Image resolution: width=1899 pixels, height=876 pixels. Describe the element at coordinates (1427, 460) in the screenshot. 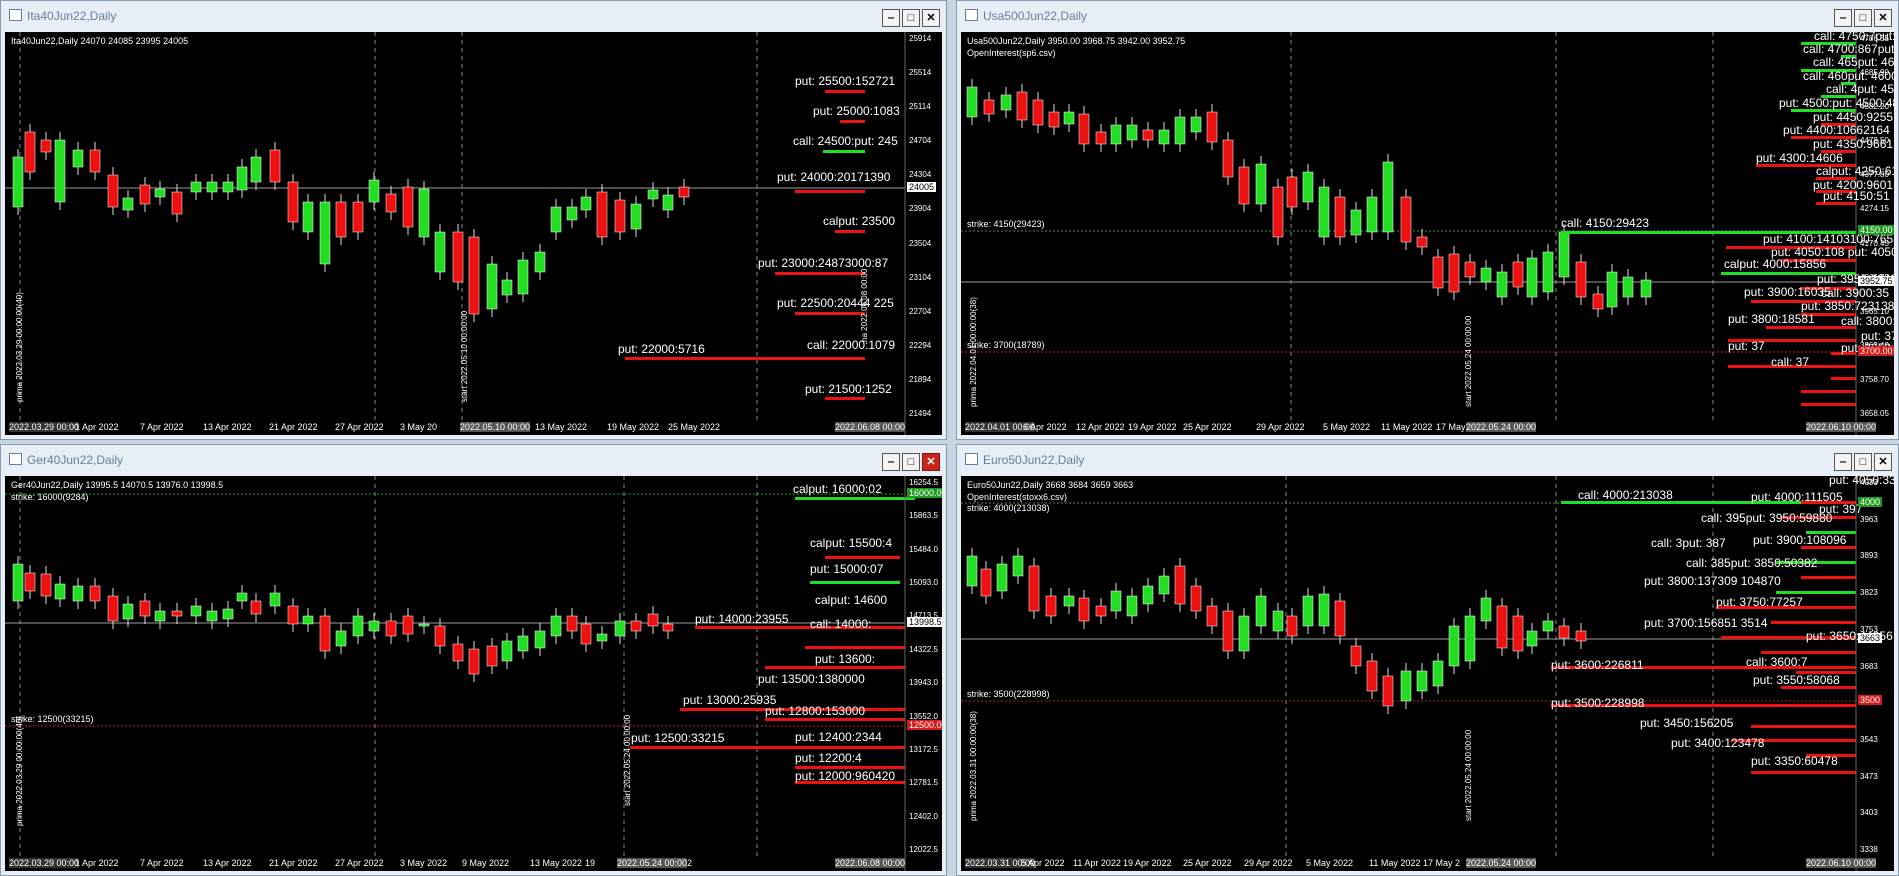

I see `window-titlebar: Euro50Jun22,Daily ‒ □ ✕` at that location.